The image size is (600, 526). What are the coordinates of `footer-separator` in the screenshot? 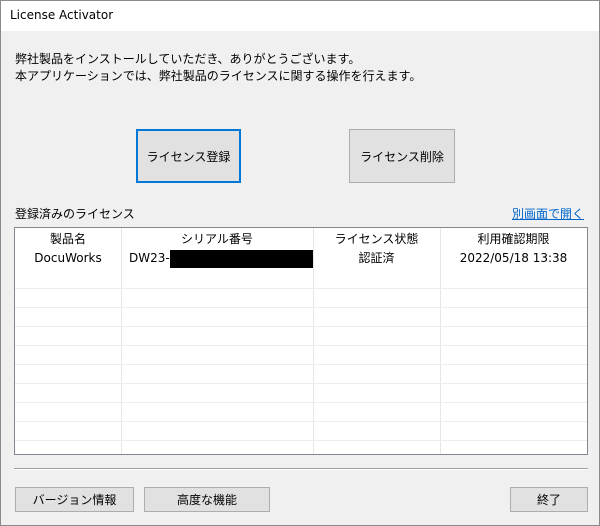 It's located at (301, 469).